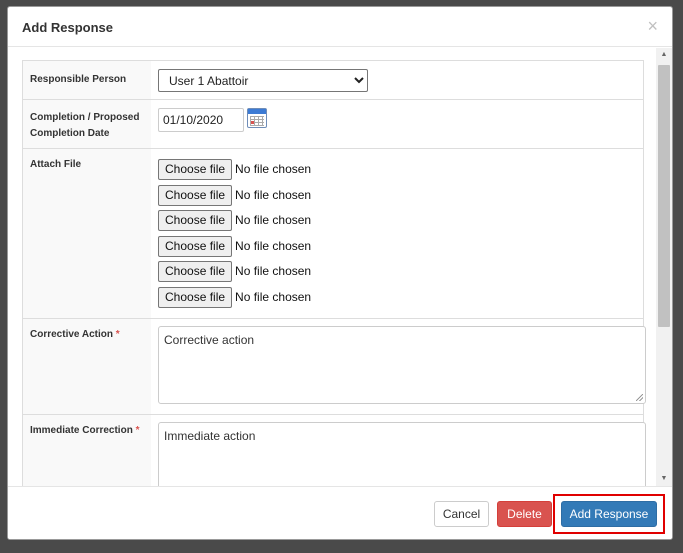 This screenshot has height=553, width=683. What do you see at coordinates (84, 126) in the screenshot?
I see `completion-date-label: Completion / Proposed Completion Date` at bounding box center [84, 126].